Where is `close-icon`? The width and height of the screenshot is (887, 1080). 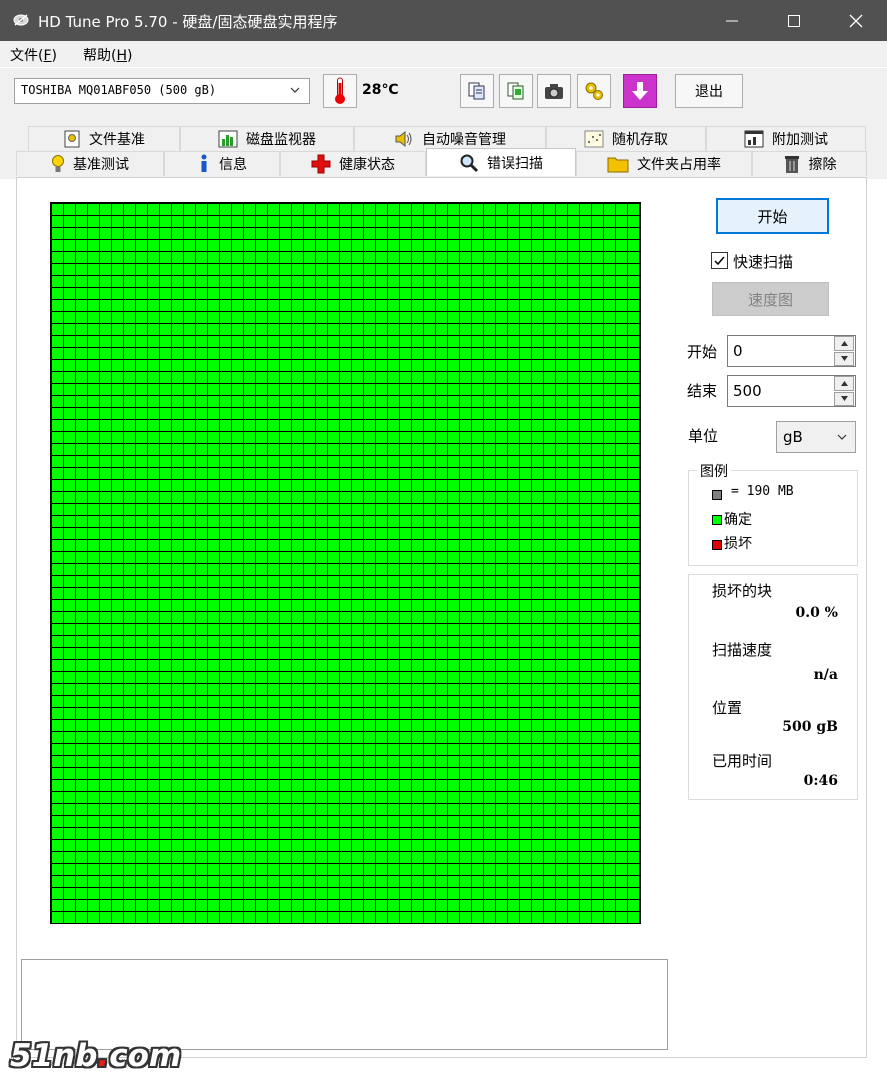
close-icon is located at coordinates (856, 20).